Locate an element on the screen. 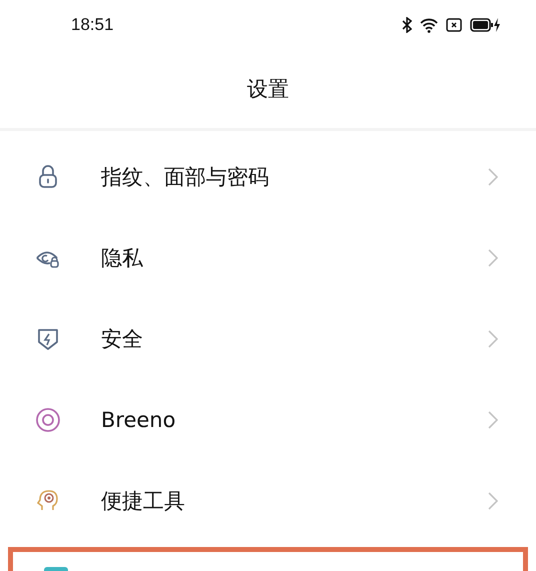  setting-label: 指纹、面部与密码 is located at coordinates (294, 176).